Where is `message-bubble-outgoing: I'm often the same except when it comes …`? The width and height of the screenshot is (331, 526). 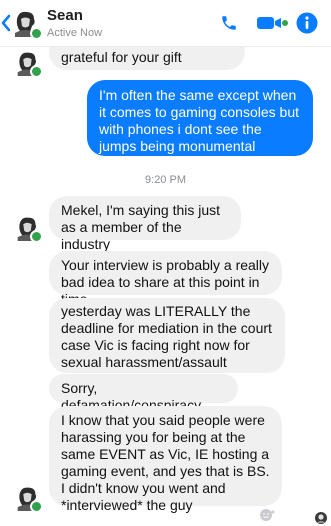
message-bubble-outgoing: I'm often the same except when it comes … is located at coordinates (200, 125).